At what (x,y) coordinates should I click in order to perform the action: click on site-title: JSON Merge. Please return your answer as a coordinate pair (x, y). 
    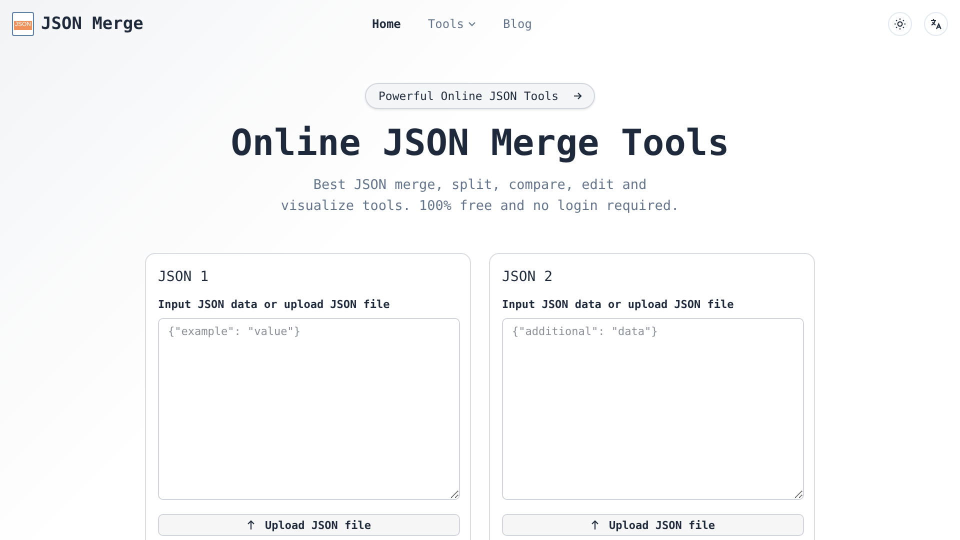
    Looking at the image, I should click on (92, 24).